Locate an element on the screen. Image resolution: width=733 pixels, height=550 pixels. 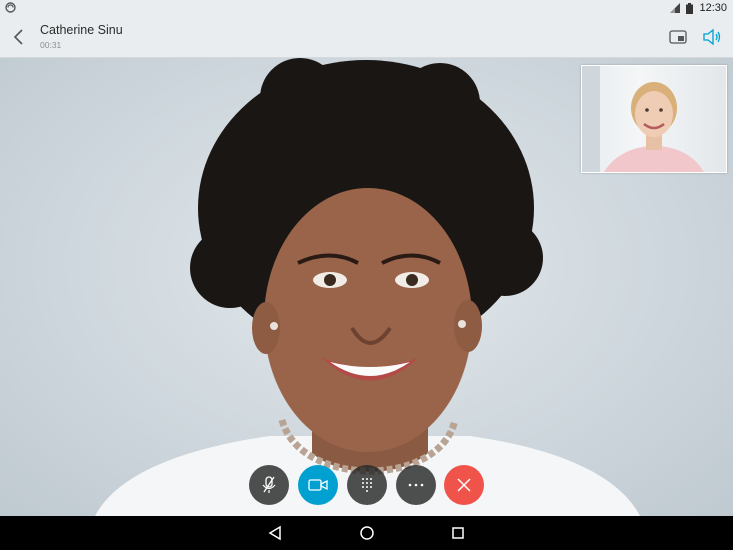
nav-back-icon is located at coordinates (275, 533).